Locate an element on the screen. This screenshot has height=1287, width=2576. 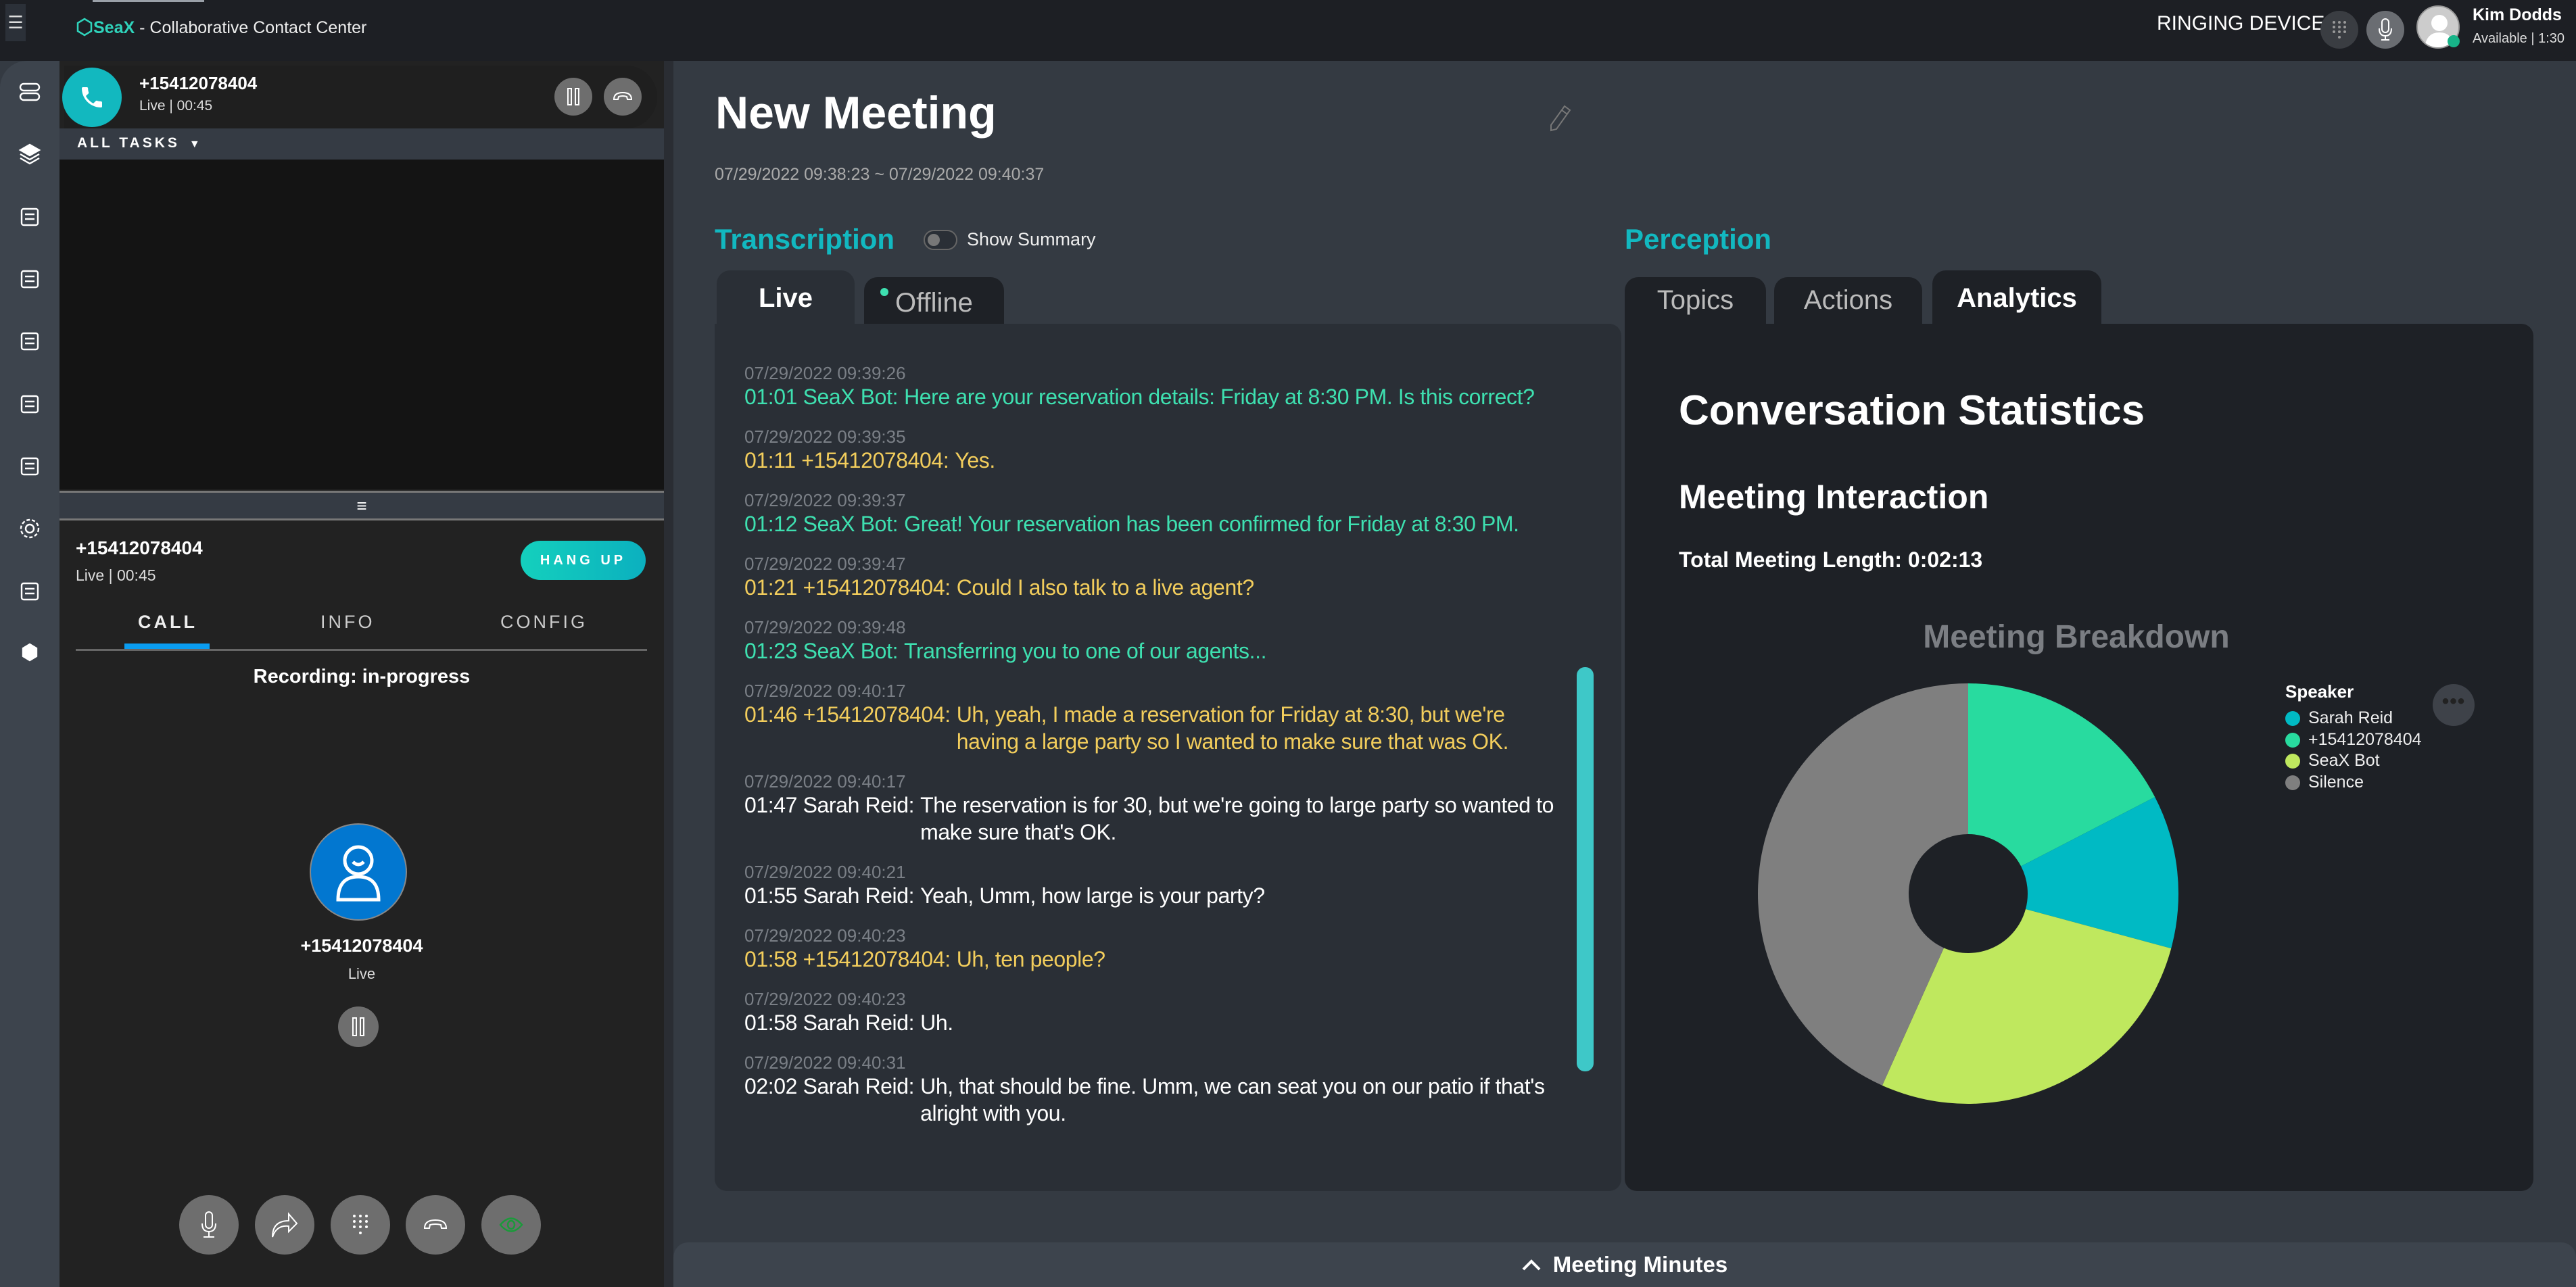
edit-title-button is located at coordinates (1559, 120).